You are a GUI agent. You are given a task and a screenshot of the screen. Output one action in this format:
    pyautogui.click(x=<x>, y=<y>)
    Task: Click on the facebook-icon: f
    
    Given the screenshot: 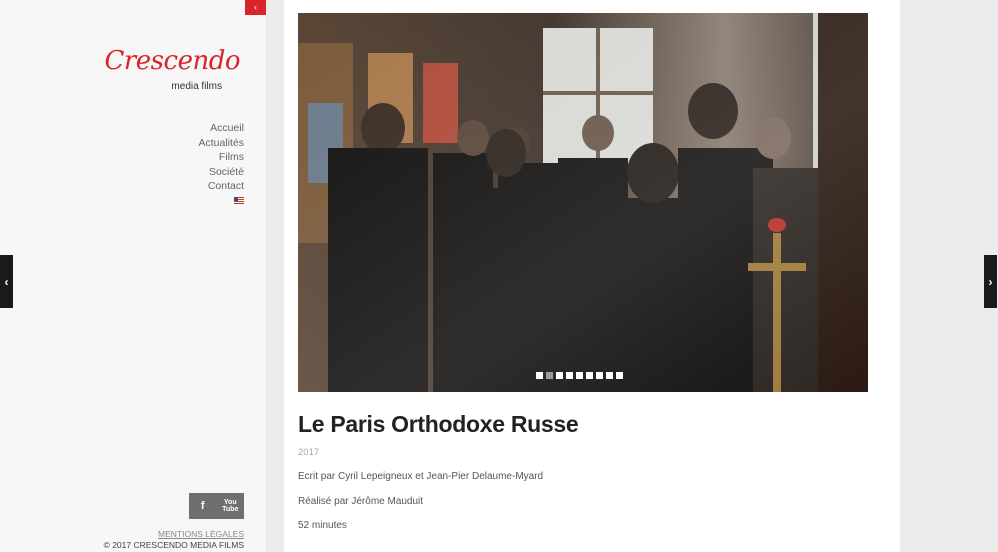 What is the action you would take?
    pyautogui.click(x=203, y=506)
    